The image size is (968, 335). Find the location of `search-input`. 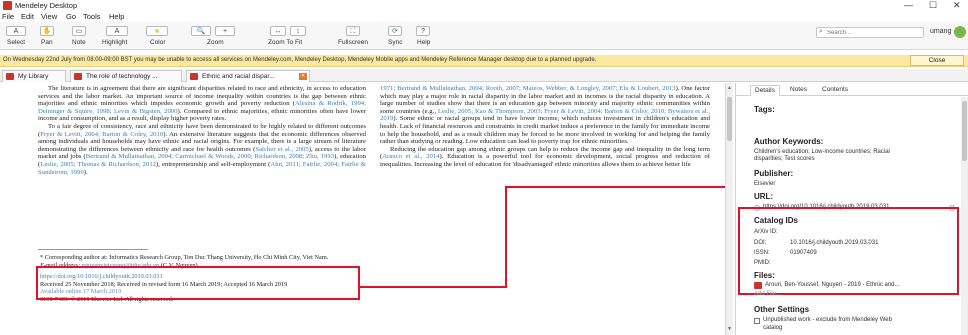

search-input is located at coordinates (874, 32).